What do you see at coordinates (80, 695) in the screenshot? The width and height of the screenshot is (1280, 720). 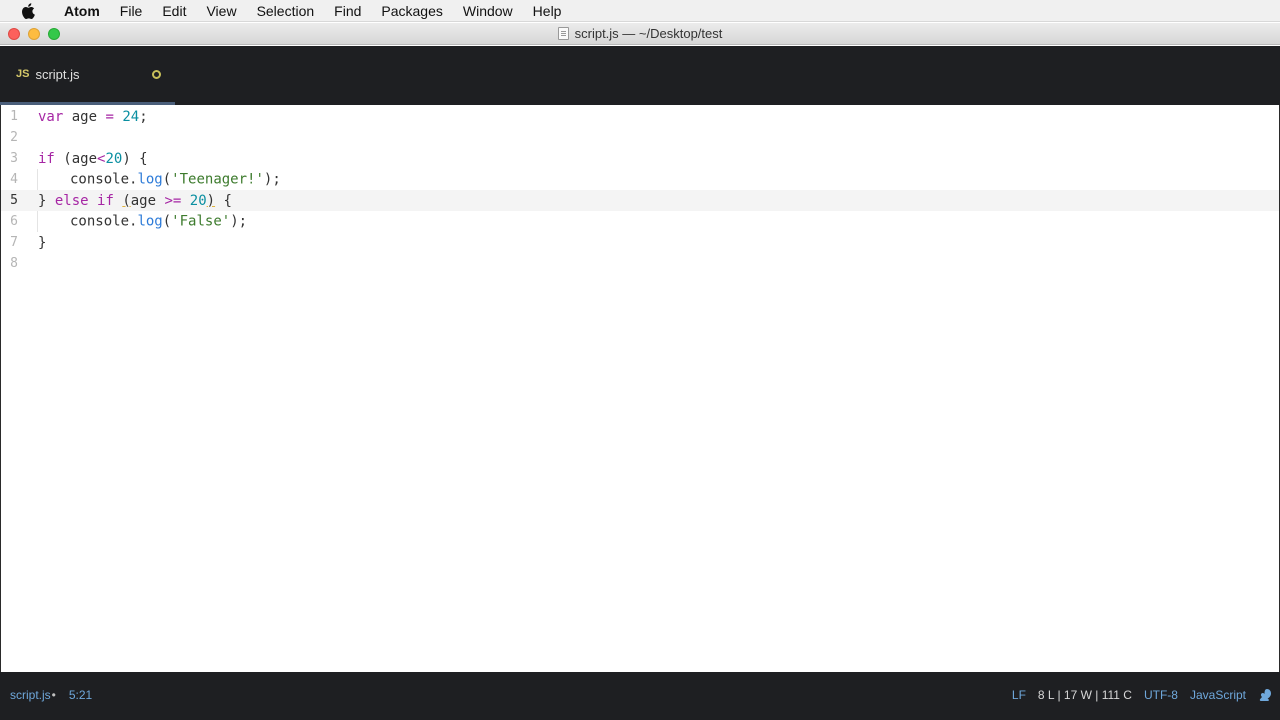 I see `status-cursor-position: 5:21` at bounding box center [80, 695].